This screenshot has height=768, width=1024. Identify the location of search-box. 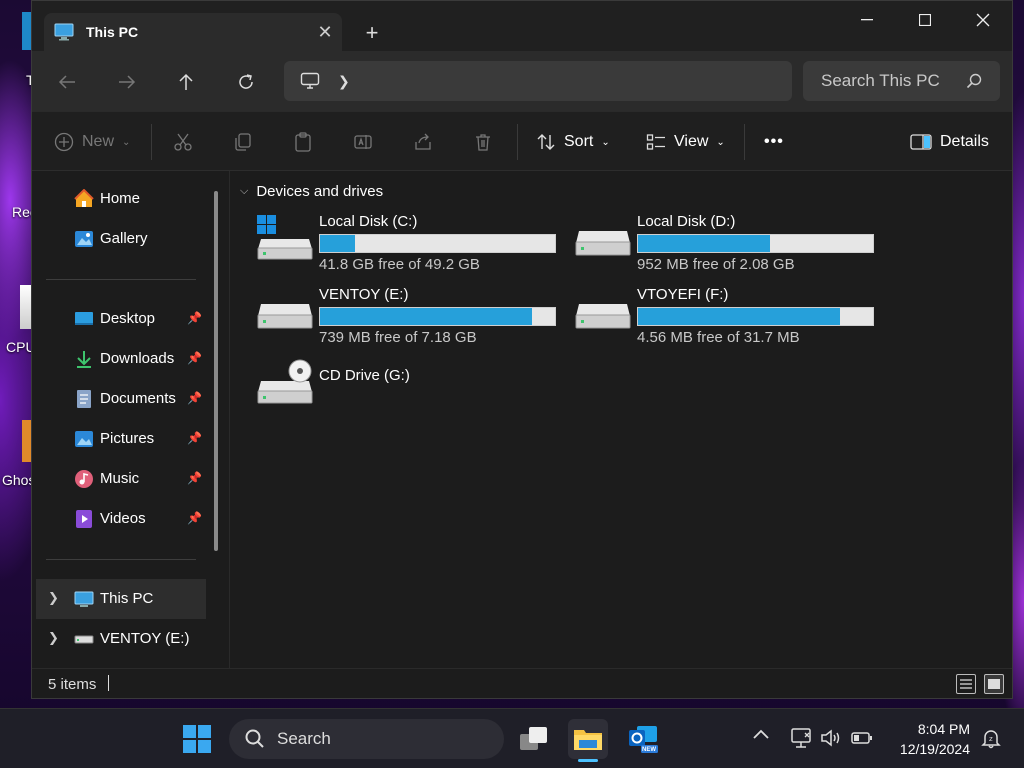
(901, 81).